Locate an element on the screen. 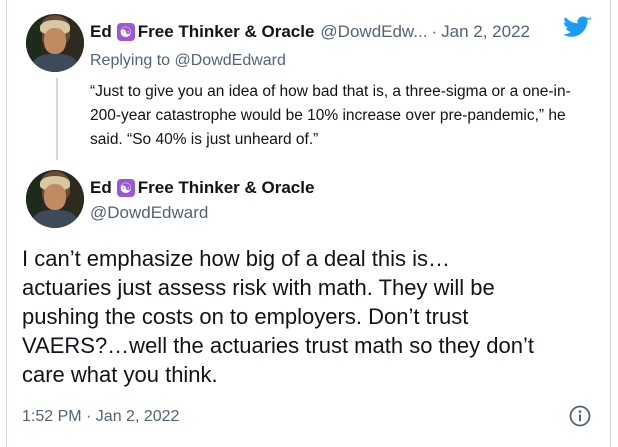 This screenshot has height=447, width=618. main-display-name-row: Ed ☯ Free Thinker & Oracle is located at coordinates (202, 188).